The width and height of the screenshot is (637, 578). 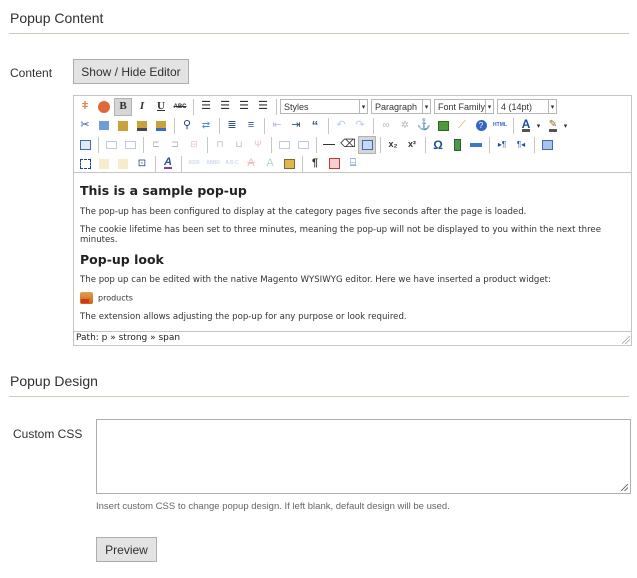 What do you see at coordinates (426, 106) in the screenshot?
I see `chevron-down-icon: ▾` at bounding box center [426, 106].